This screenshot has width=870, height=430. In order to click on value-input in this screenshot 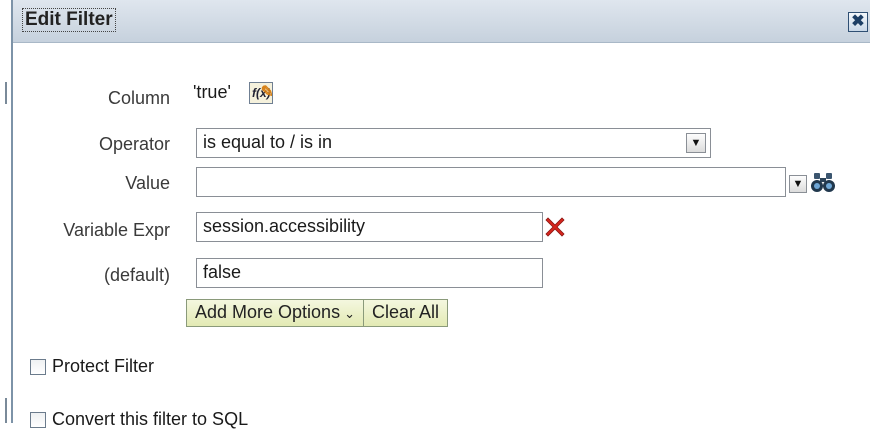, I will do `click(491, 182)`.